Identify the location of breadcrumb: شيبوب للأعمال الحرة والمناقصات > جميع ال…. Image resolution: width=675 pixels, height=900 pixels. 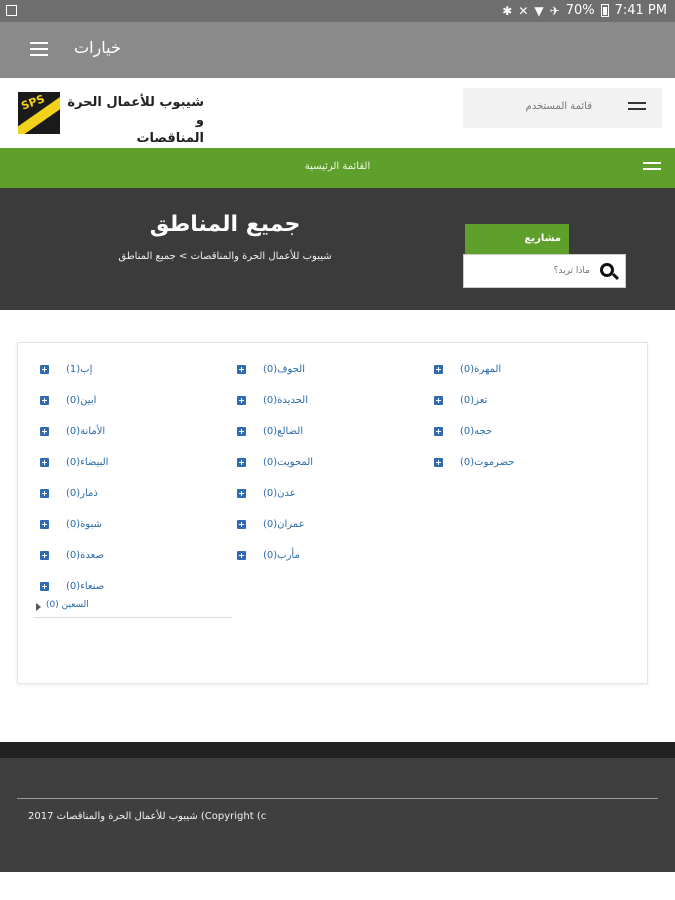
(225, 256).